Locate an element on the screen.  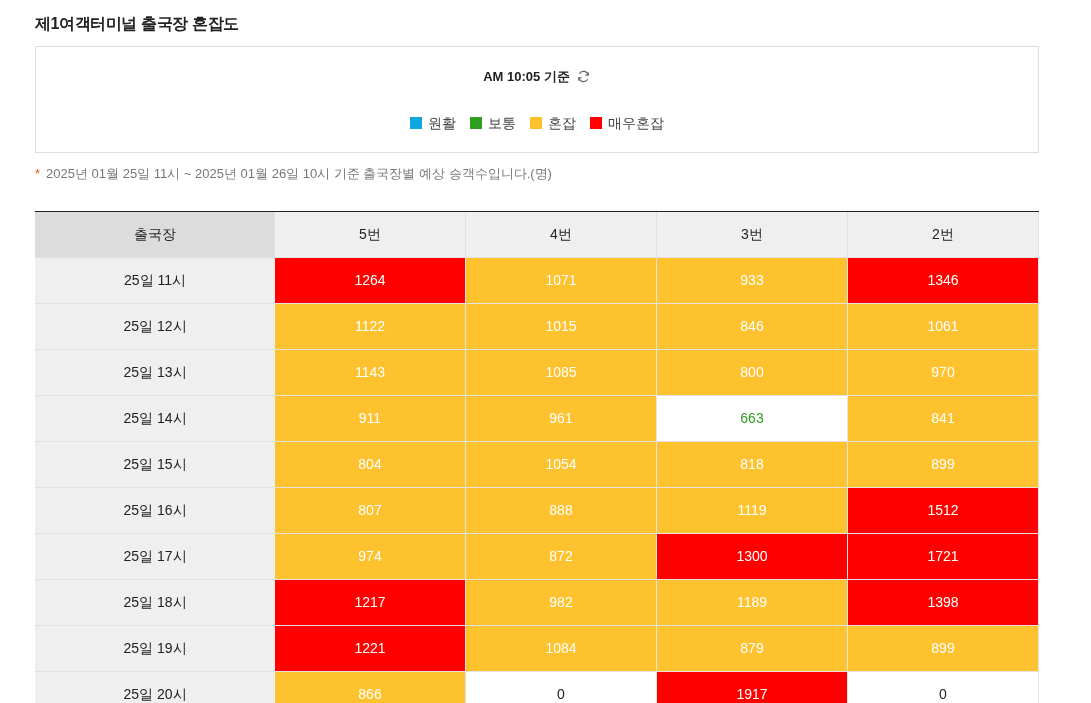
count-cell: 1512 is located at coordinates (943, 510).